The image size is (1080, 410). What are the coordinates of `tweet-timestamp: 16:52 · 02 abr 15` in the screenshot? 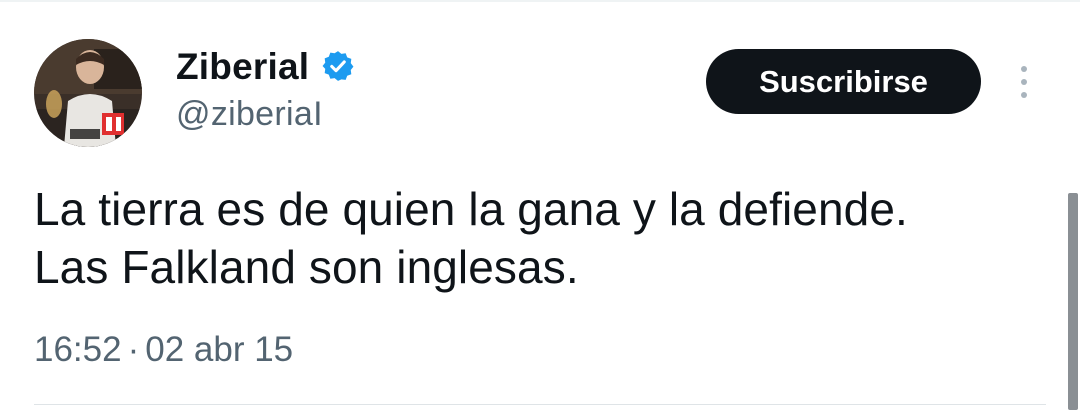 It's located at (163, 350).